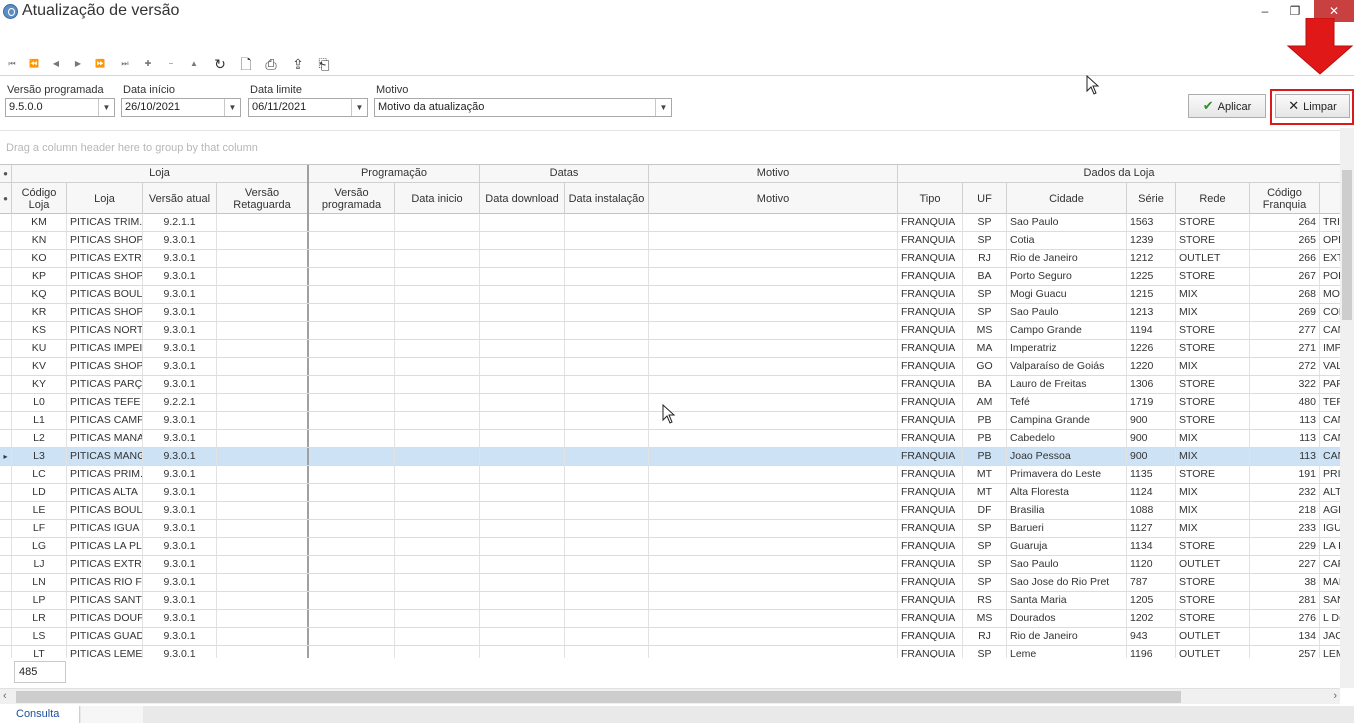  Describe the element at coordinates (1151, 474) in the screenshot. I see `cell-serie: 1135` at that location.